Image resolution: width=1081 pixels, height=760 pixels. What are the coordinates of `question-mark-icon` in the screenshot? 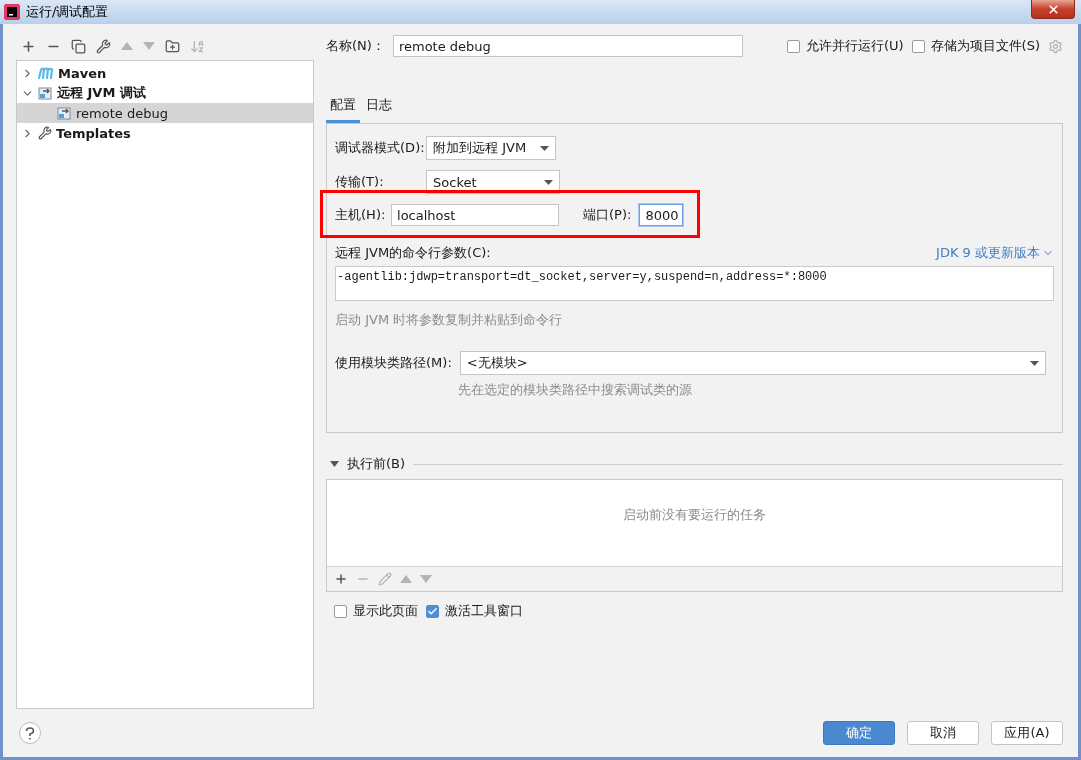 It's located at (30, 733).